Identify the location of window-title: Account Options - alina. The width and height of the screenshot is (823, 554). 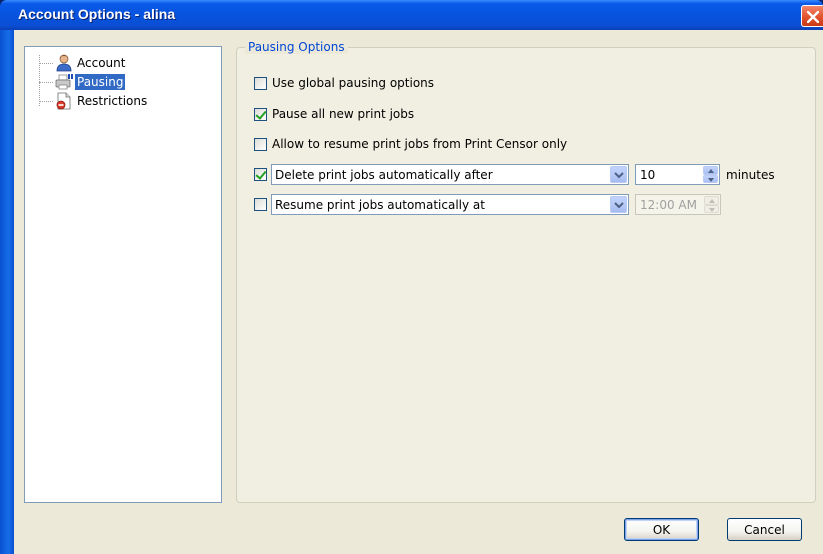
(97, 14).